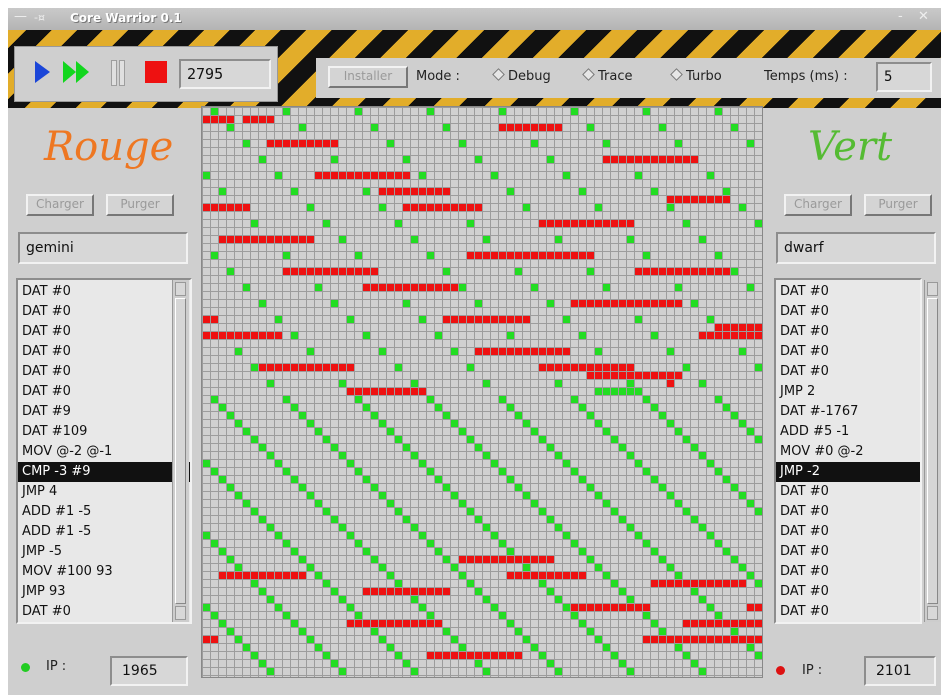 The height and width of the screenshot is (695, 941). What do you see at coordinates (104, 552) in the screenshot?
I see `instruction-row: JMP -5` at bounding box center [104, 552].